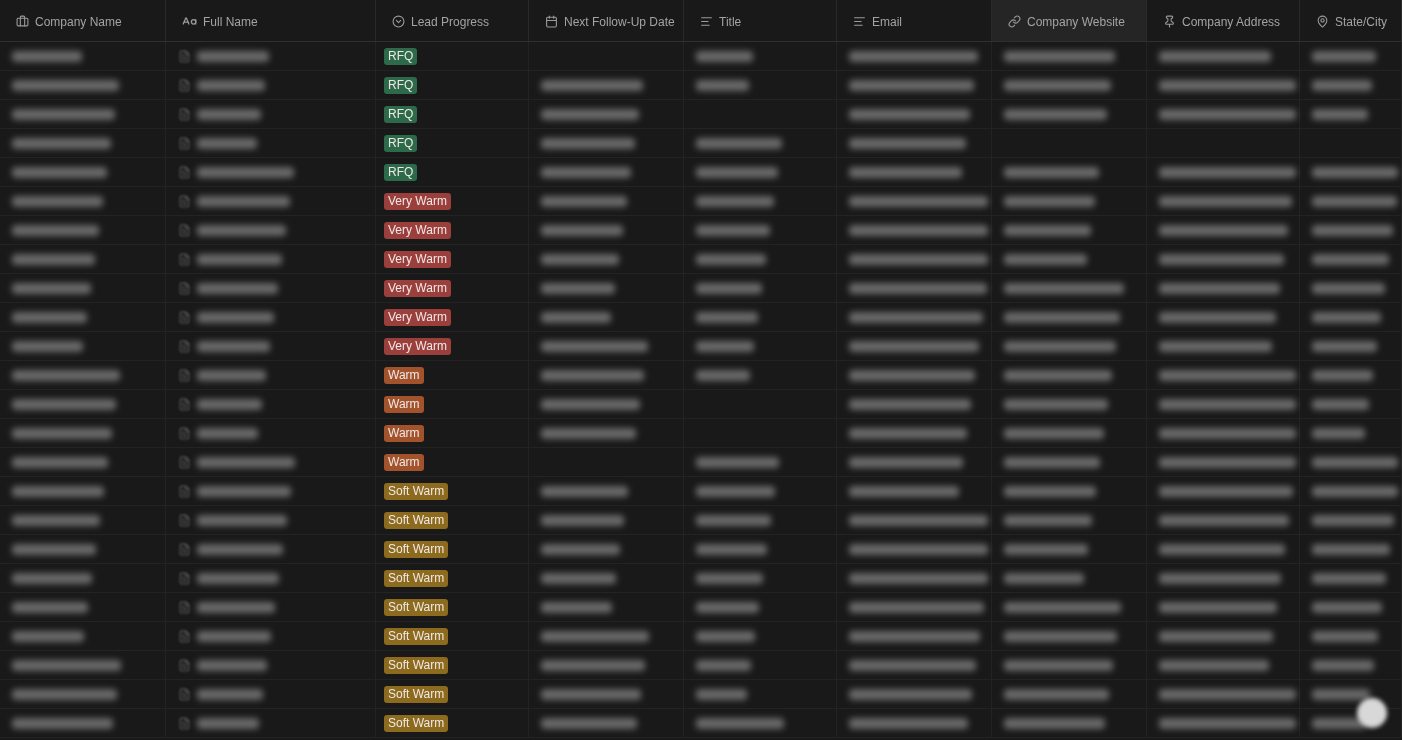 The width and height of the screenshot is (1402, 740). I want to click on column-header: Lead Progress, so click(452, 20).